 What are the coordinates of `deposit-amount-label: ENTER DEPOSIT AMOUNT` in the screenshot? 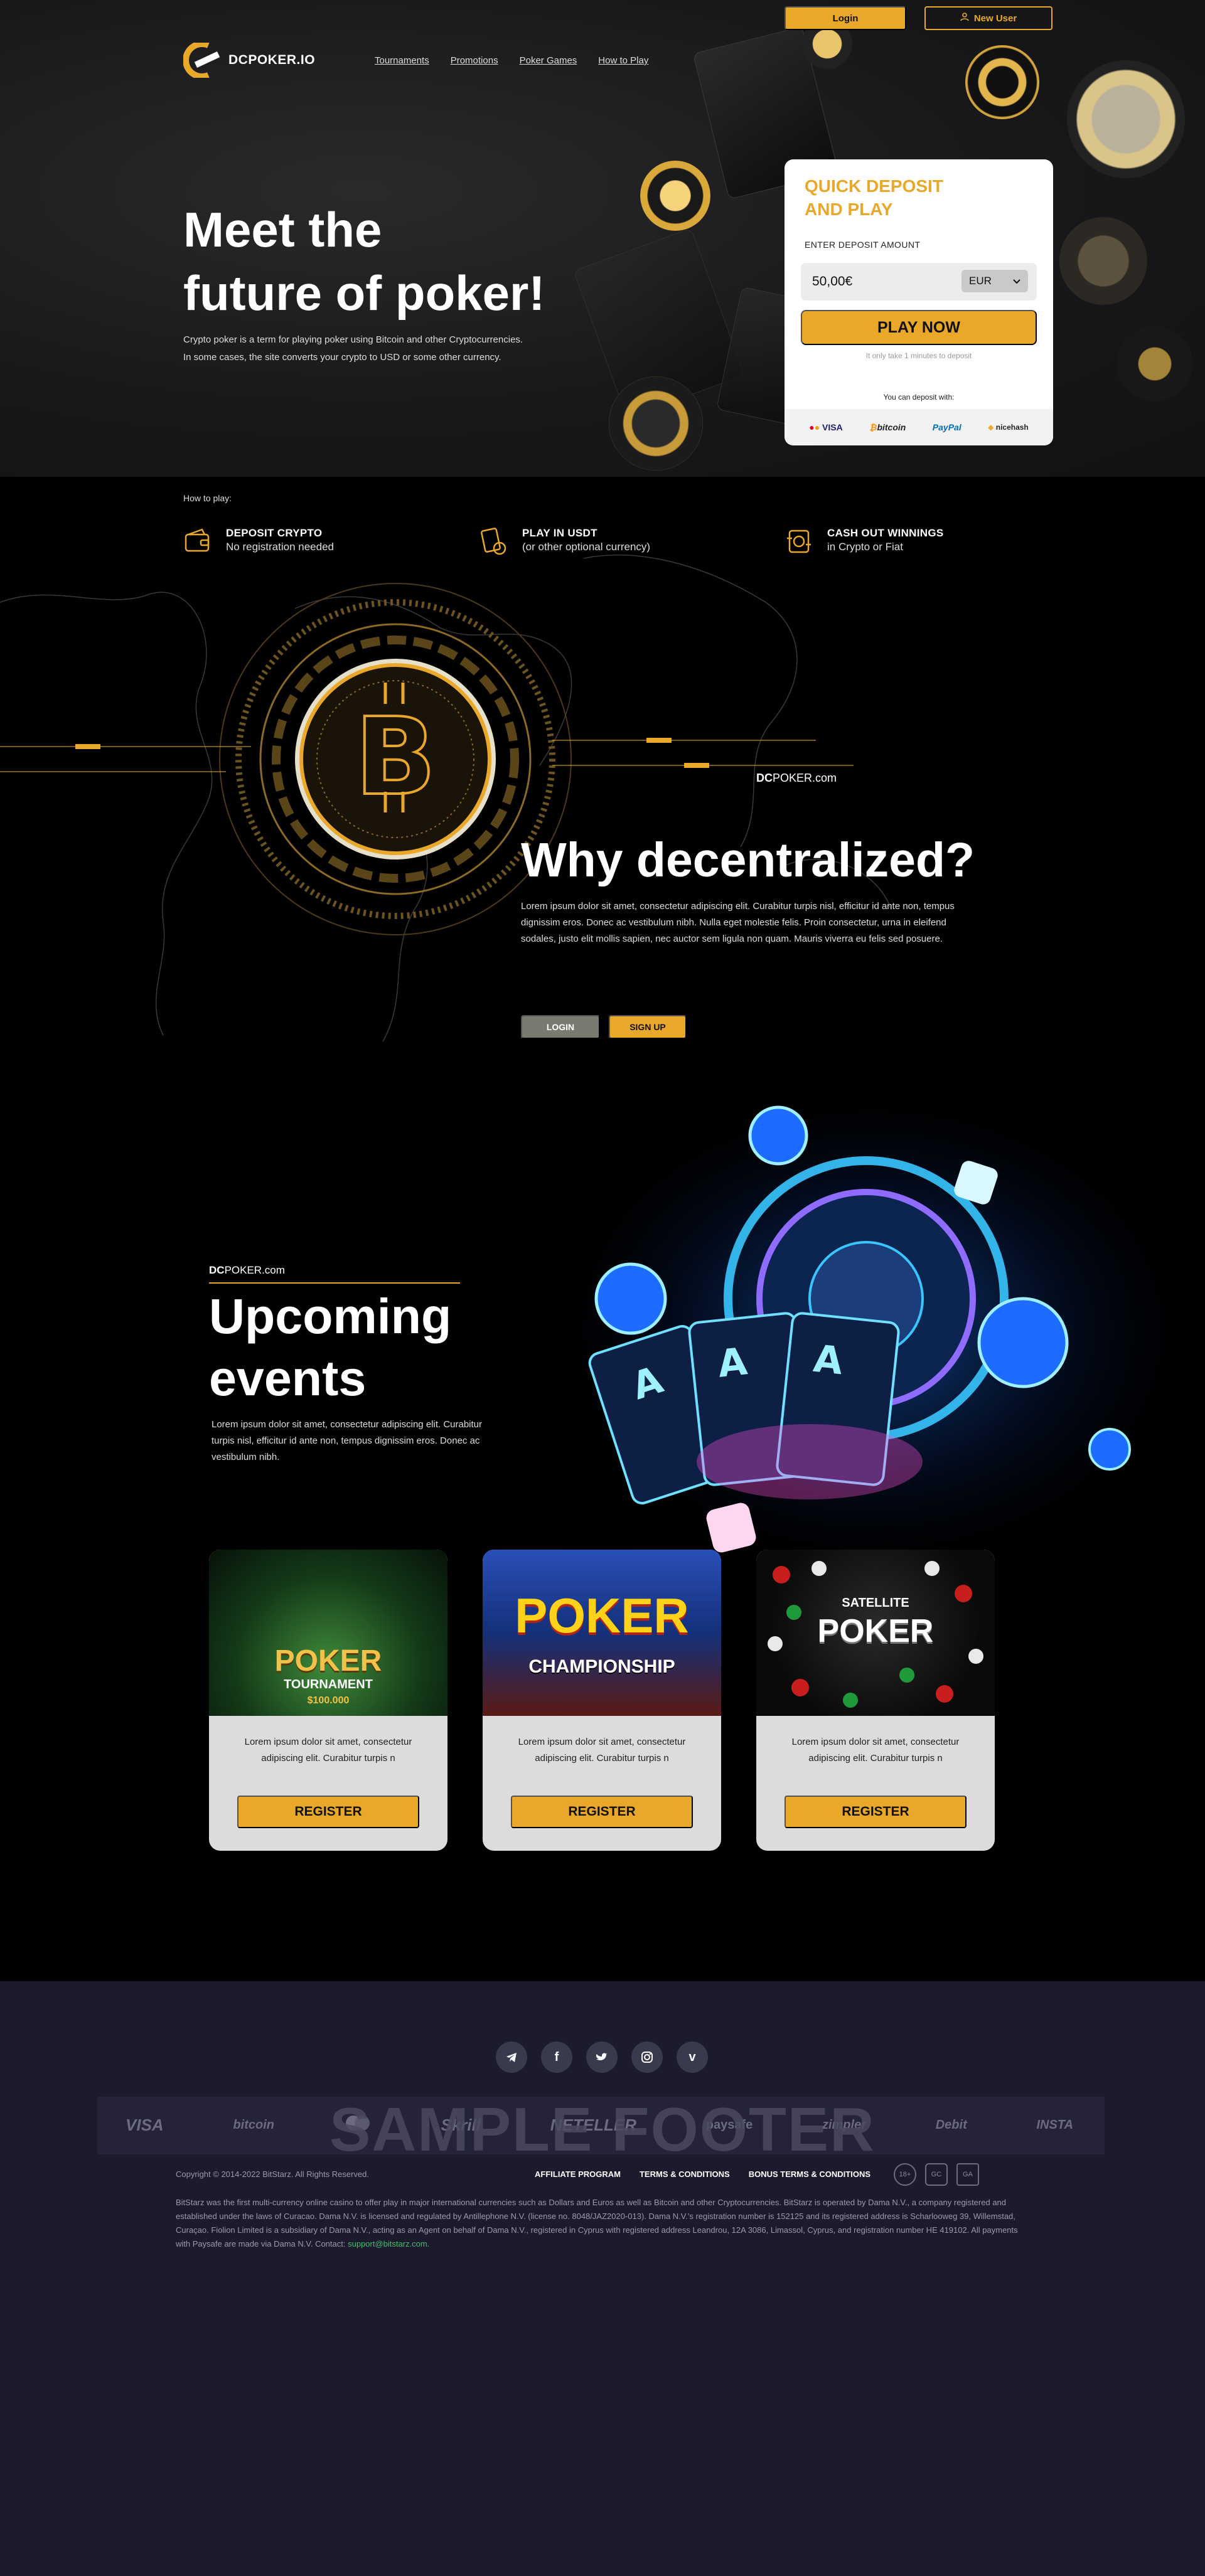 It's located at (863, 245).